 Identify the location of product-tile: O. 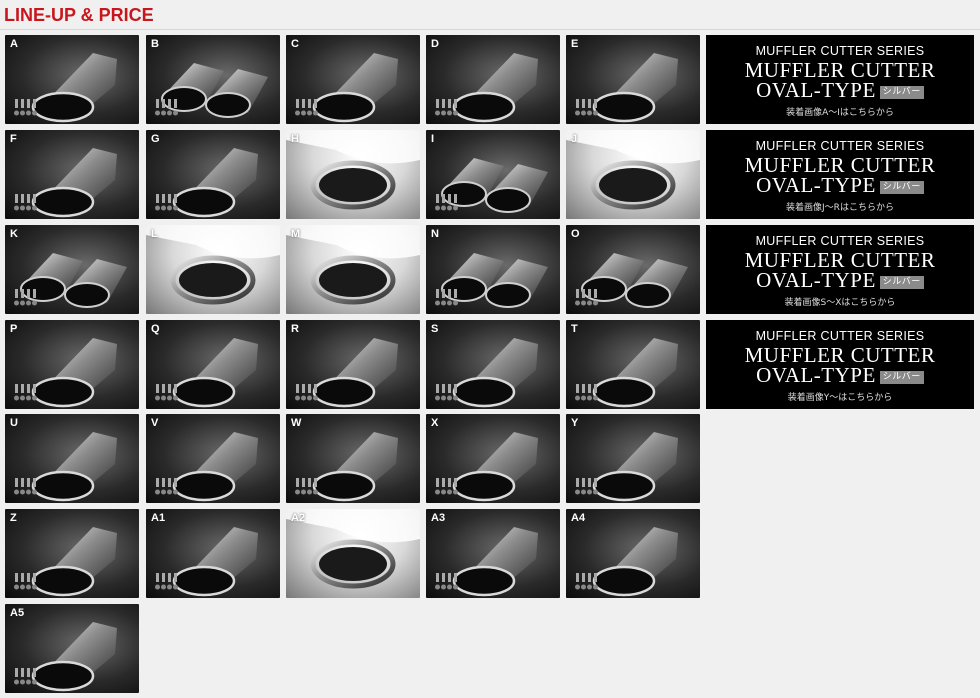
(633, 269).